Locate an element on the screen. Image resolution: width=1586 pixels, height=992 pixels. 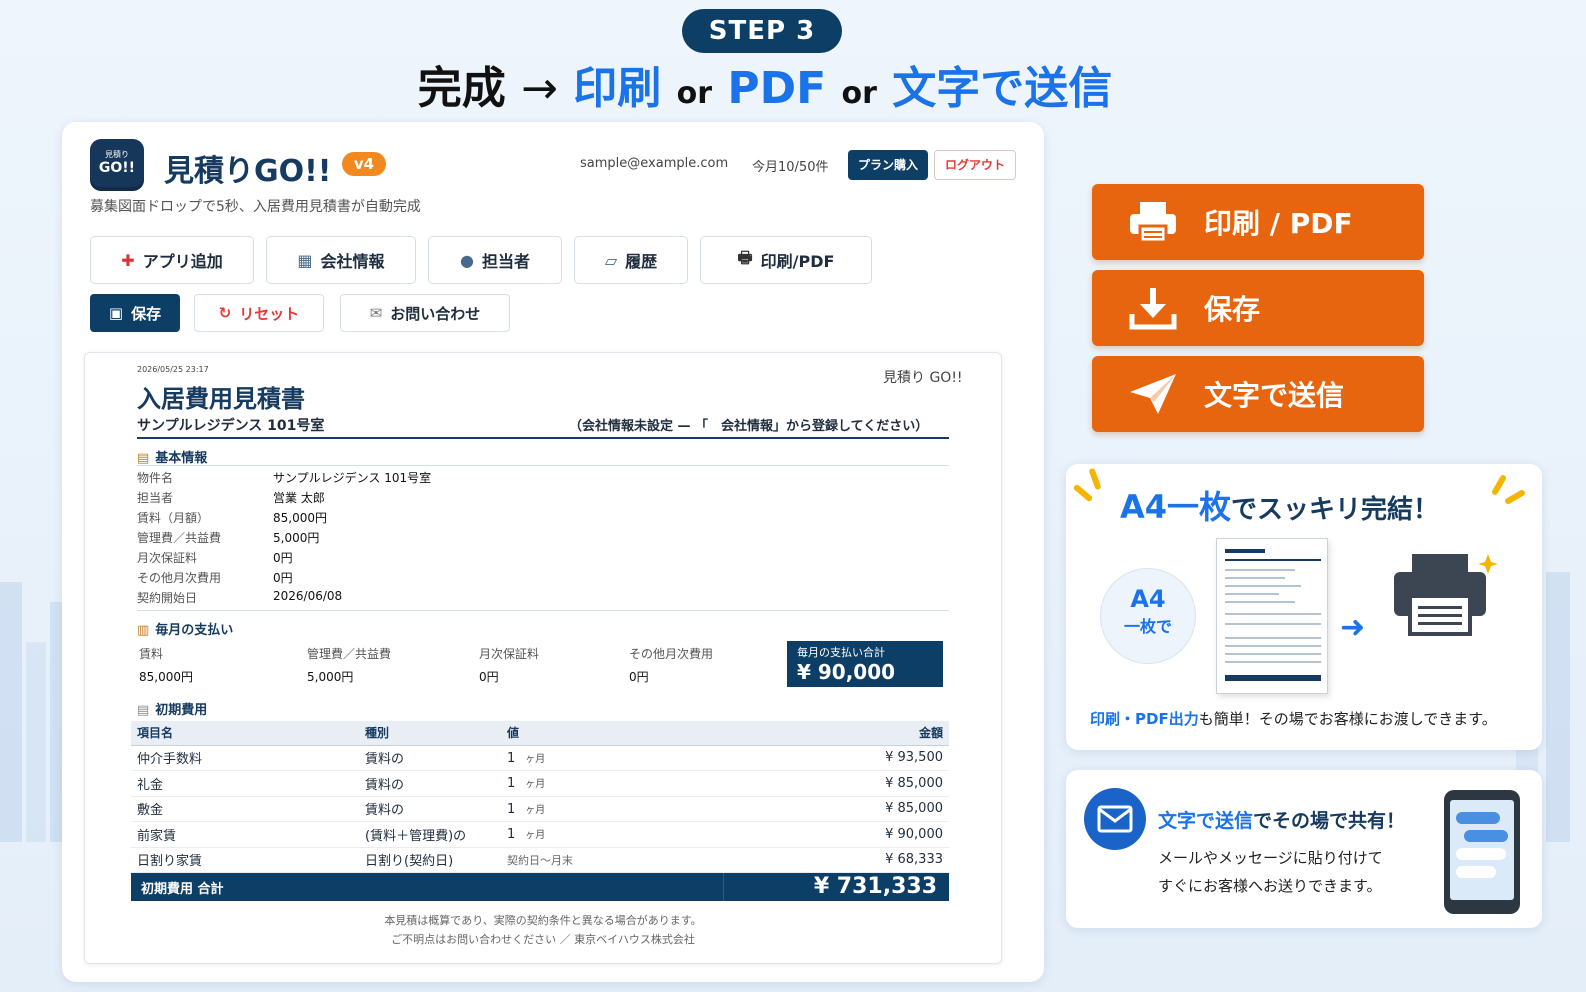
headline-print: 印刷 is located at coordinates (617, 88).